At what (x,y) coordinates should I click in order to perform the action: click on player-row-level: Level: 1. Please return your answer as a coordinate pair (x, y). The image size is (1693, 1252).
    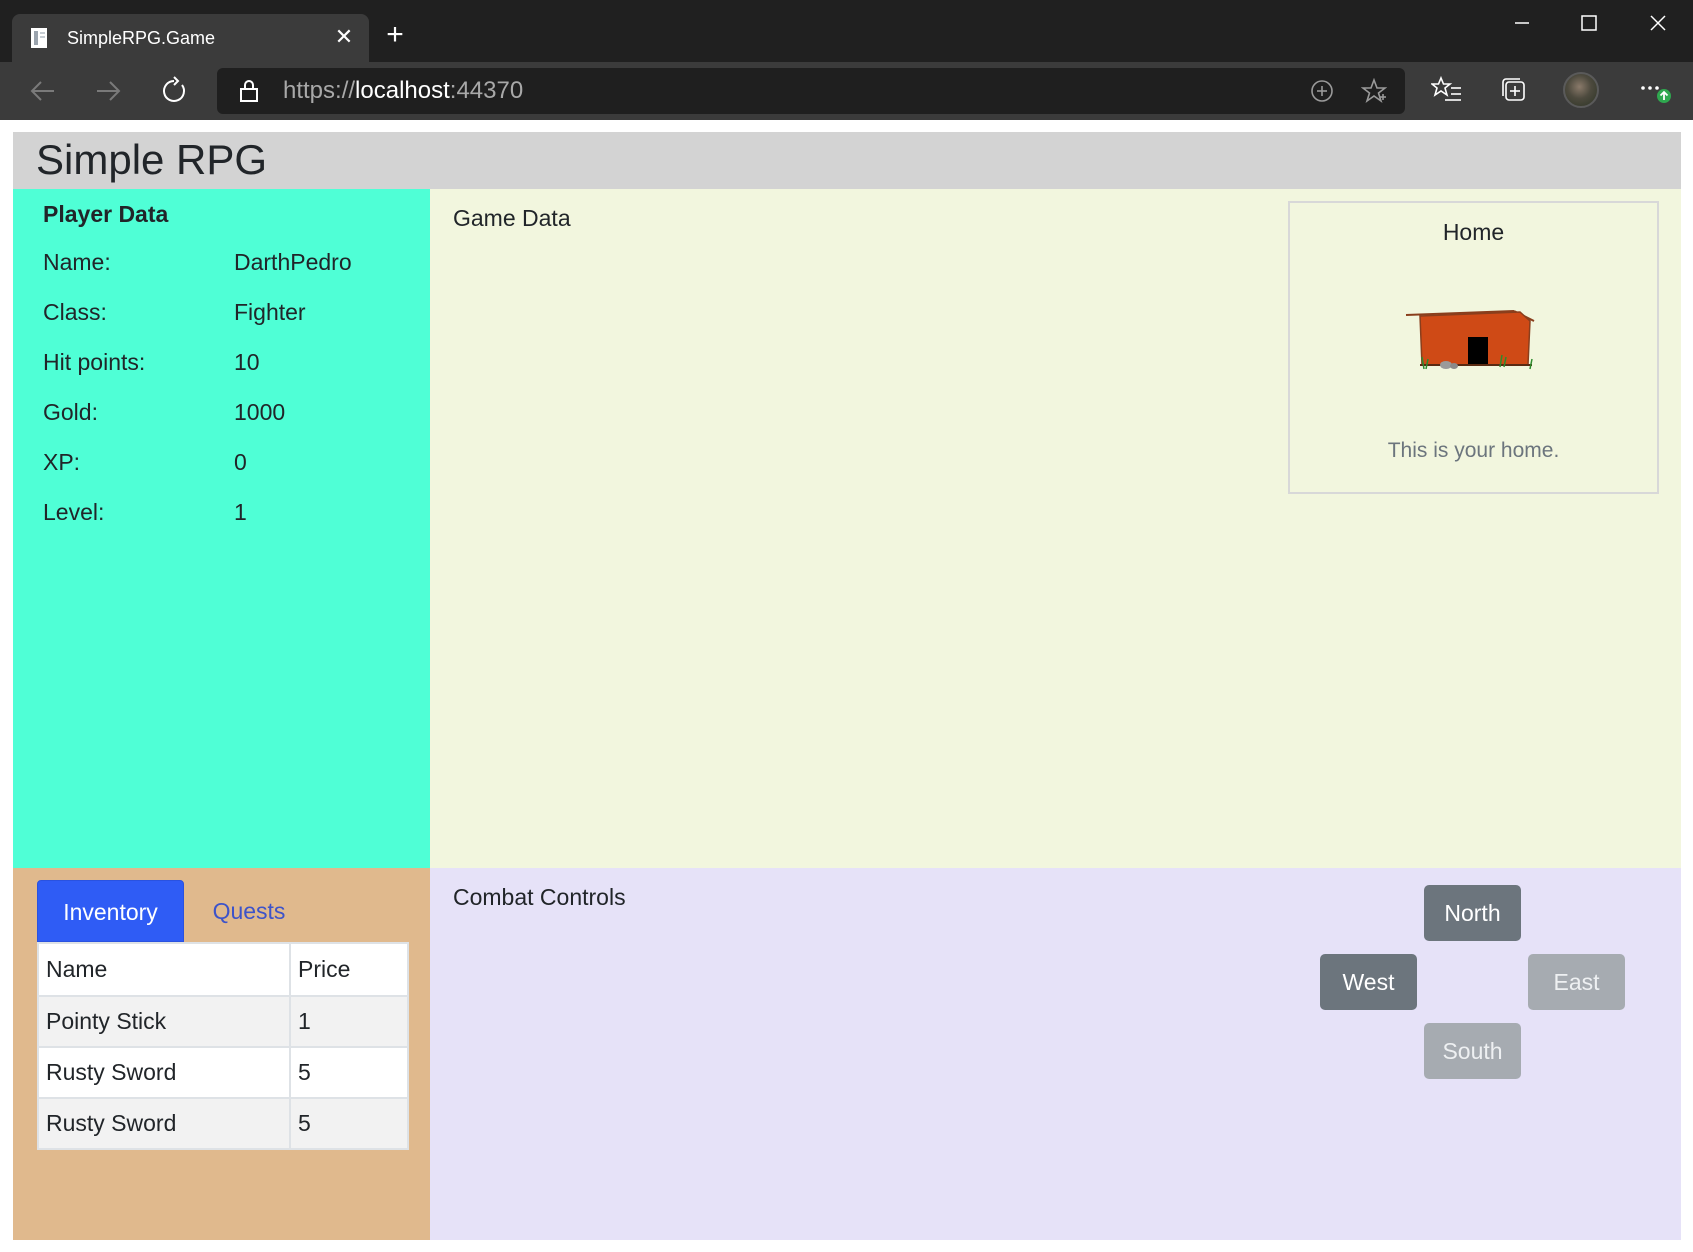
    Looking at the image, I should click on (233, 519).